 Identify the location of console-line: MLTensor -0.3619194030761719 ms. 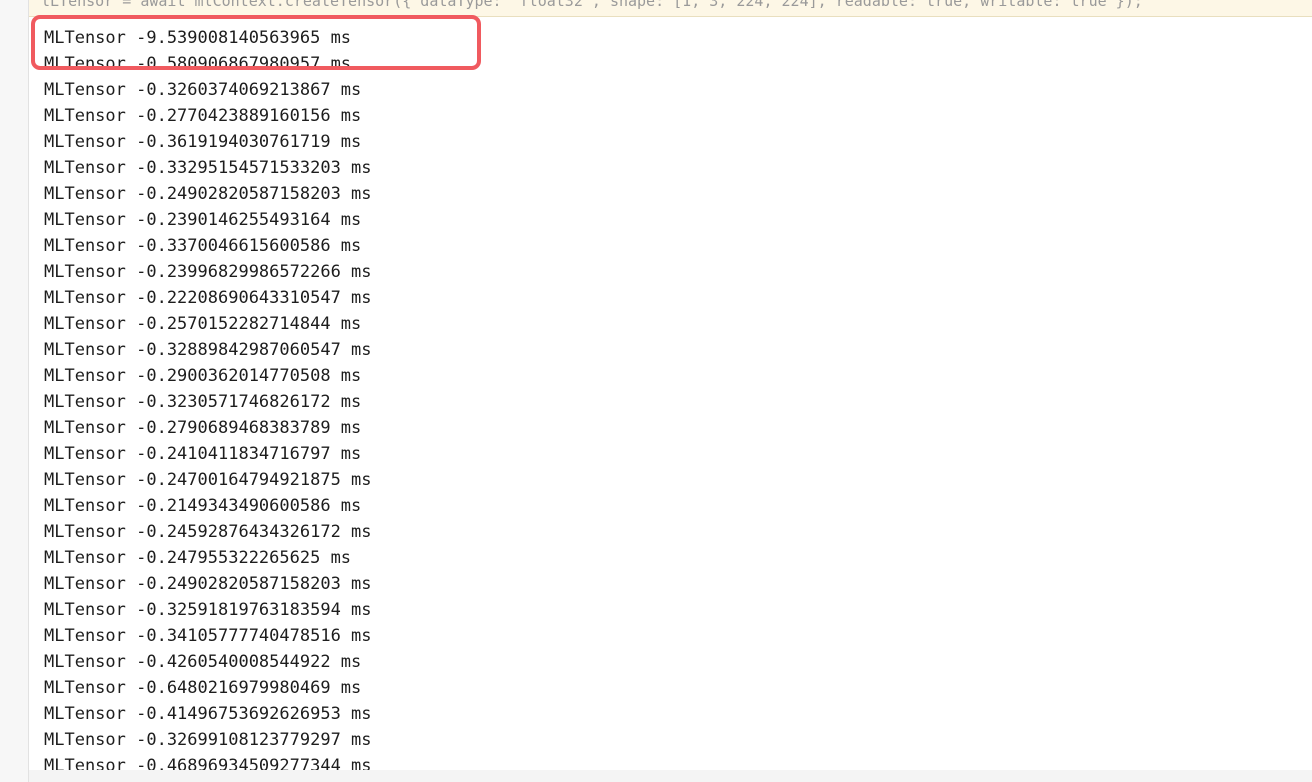
(203, 142).